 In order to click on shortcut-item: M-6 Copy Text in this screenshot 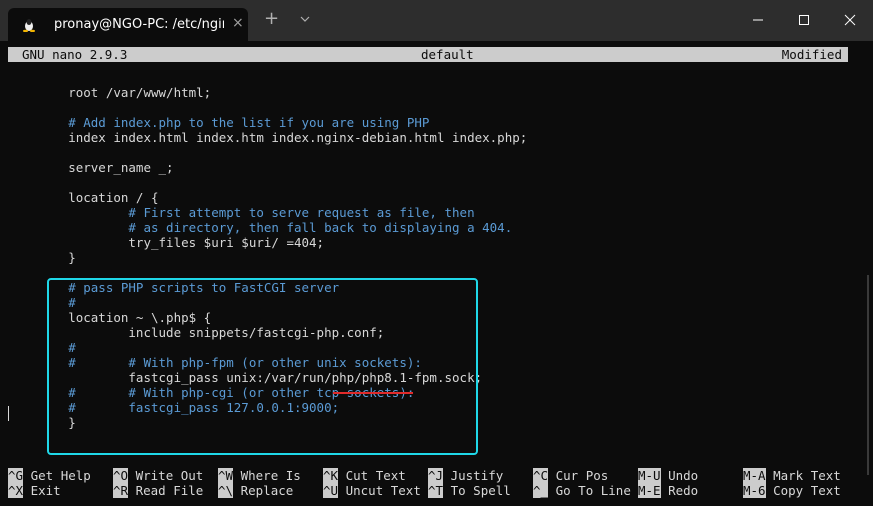, I will do `click(792, 490)`.